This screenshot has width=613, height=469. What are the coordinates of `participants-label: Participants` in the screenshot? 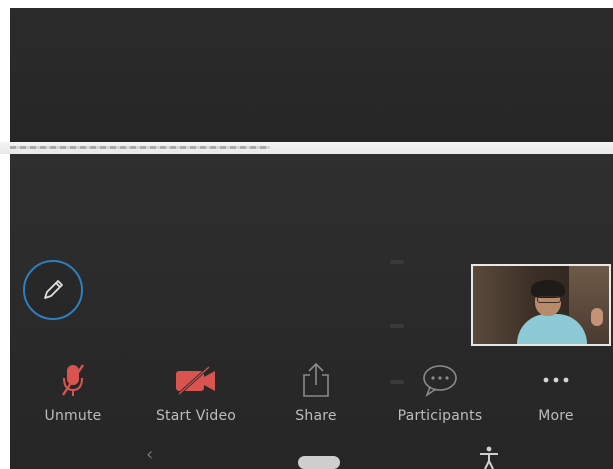 It's located at (440, 416).